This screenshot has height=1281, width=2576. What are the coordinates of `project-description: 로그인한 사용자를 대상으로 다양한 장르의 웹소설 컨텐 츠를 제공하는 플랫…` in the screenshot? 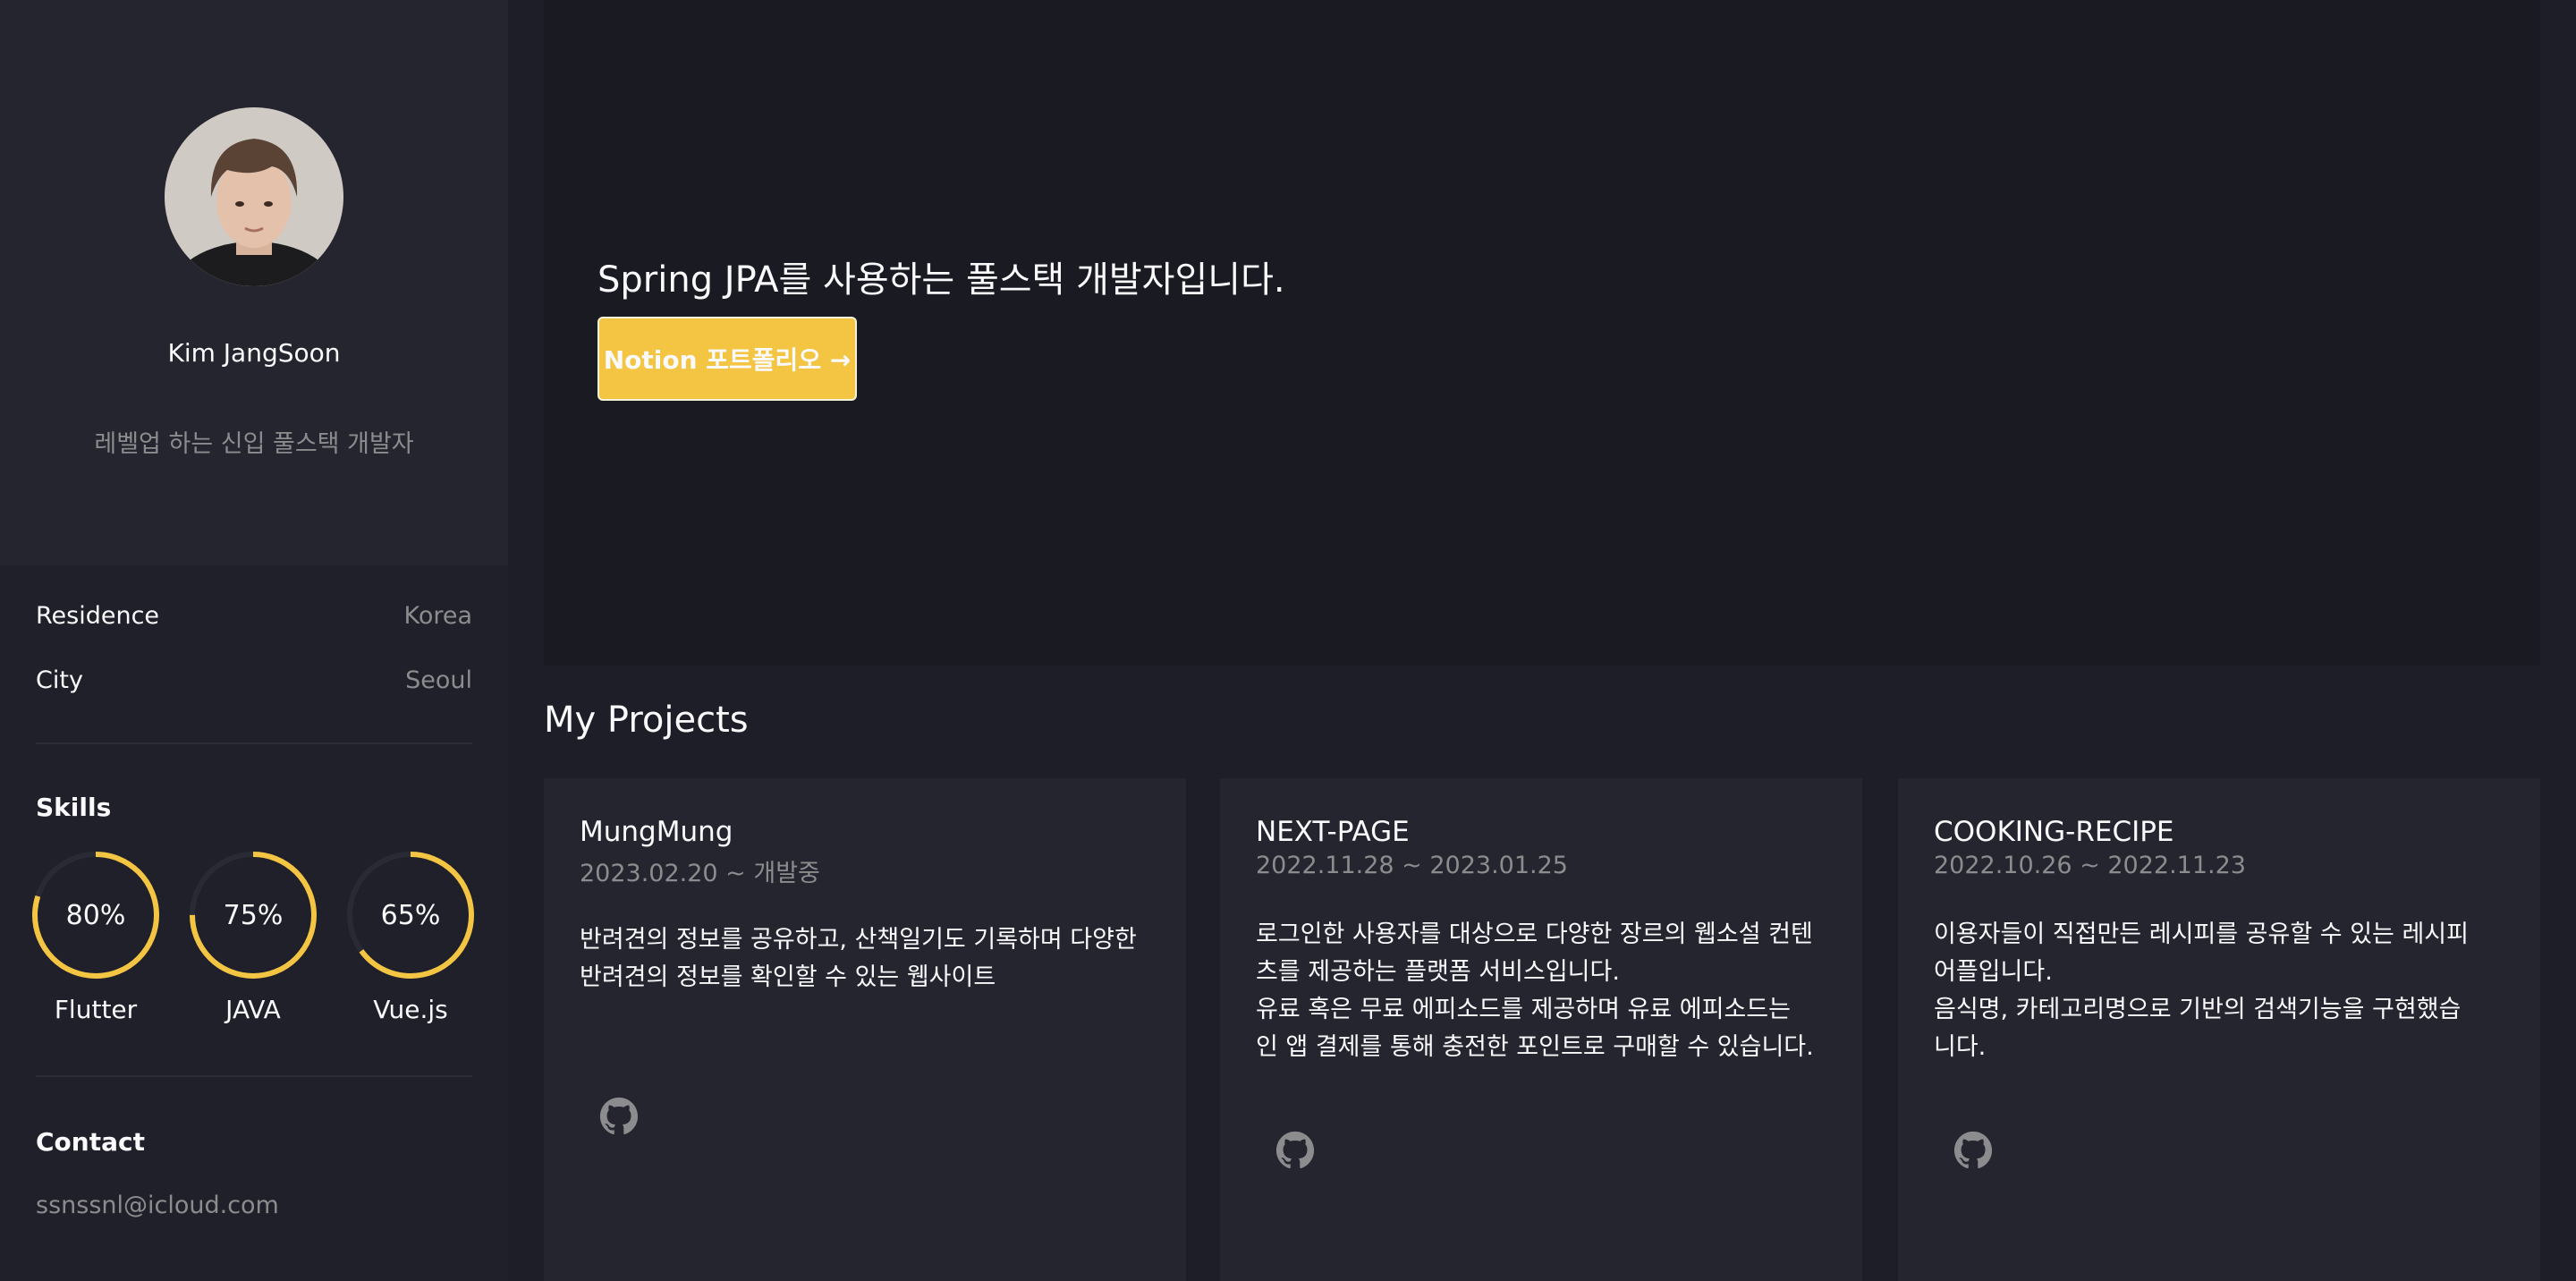 It's located at (1535, 990).